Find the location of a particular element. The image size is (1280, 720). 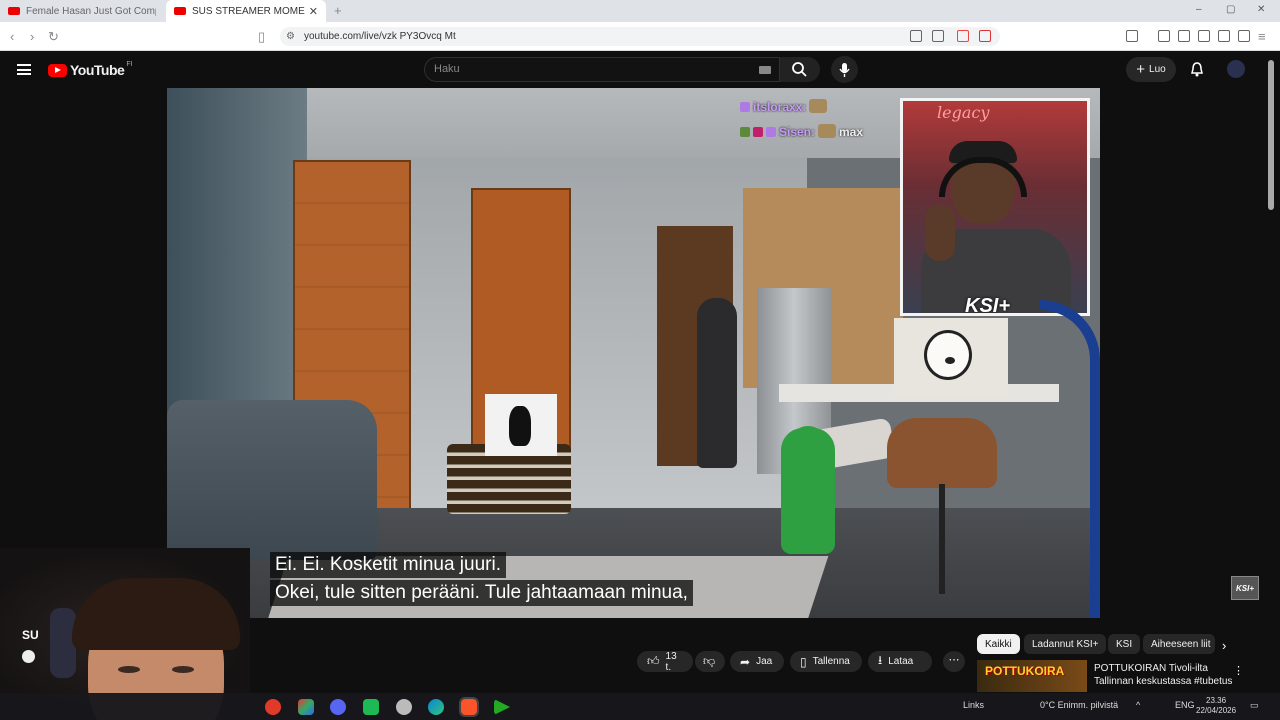

download-button: ⭳ Lataa is located at coordinates (900, 661).